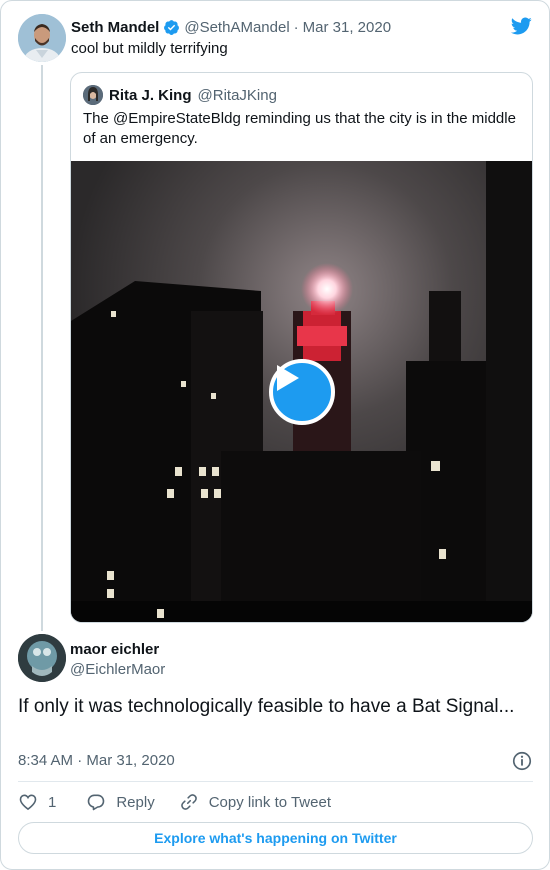 The image size is (550, 870). Describe the element at coordinates (150, 95) in the screenshot. I see `quoted-author-name: Rita J. King` at that location.